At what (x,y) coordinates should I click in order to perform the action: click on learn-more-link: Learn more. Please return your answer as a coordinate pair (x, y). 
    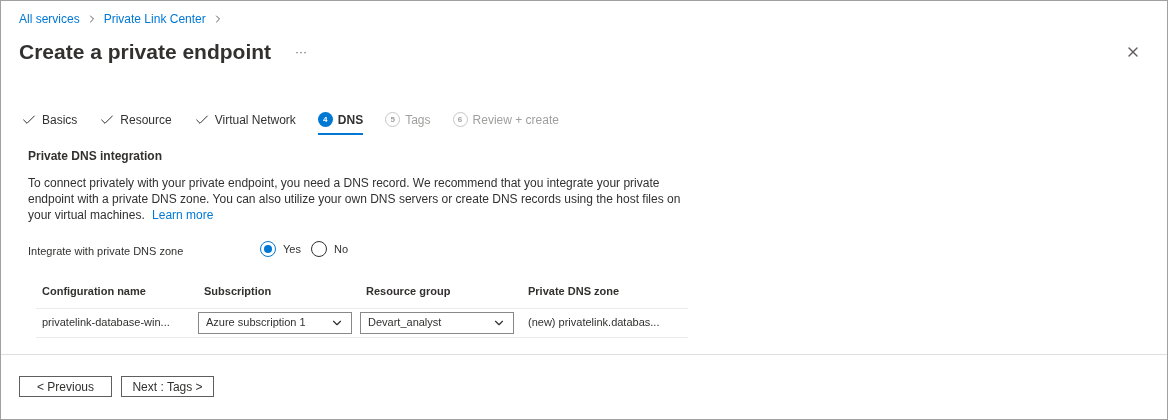
    Looking at the image, I should click on (183, 214).